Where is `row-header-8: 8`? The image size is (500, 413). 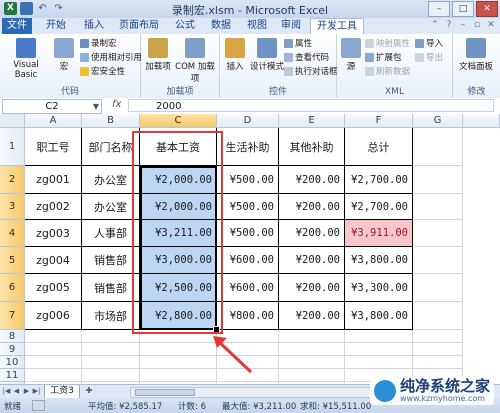 row-header-8: 8 is located at coordinates (12, 336).